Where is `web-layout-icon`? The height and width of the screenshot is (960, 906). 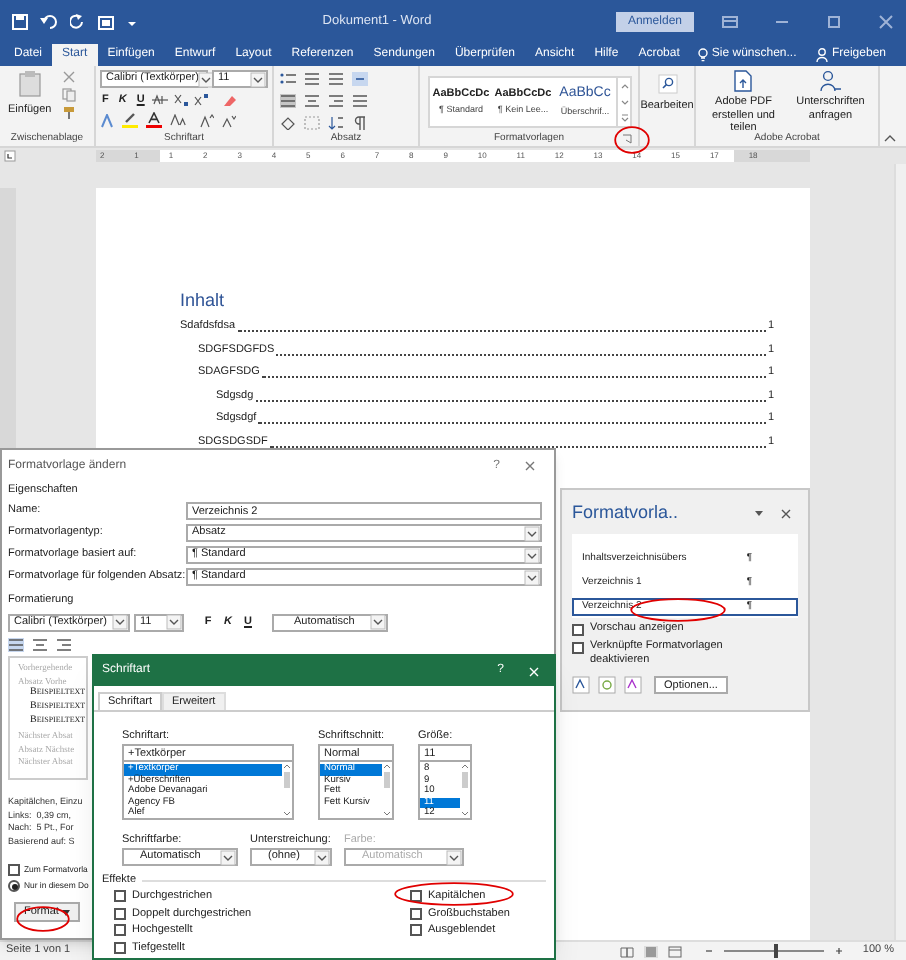 web-layout-icon is located at coordinates (675, 951).